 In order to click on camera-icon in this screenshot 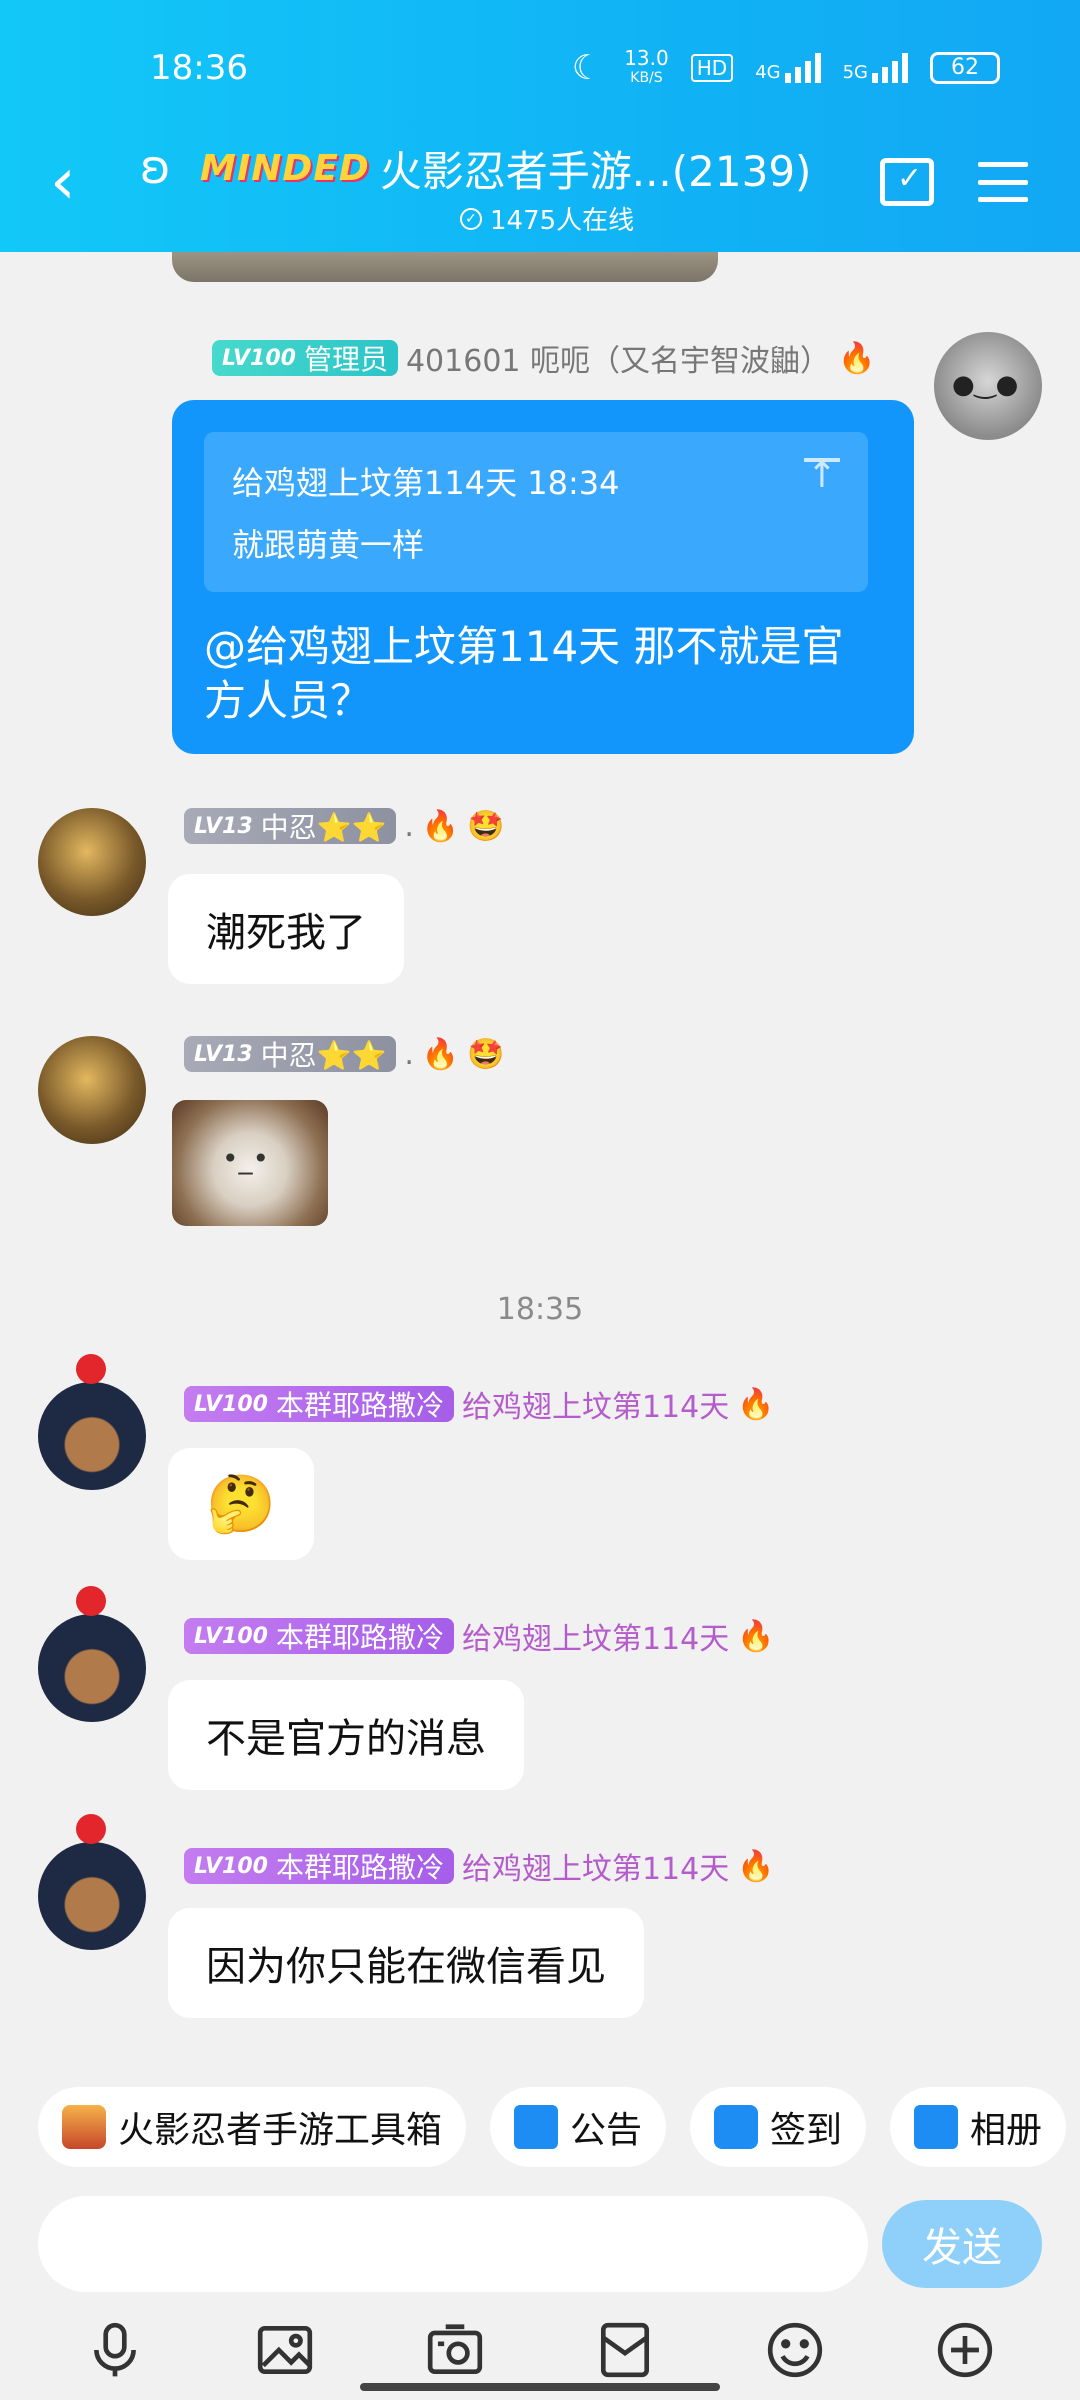, I will do `click(455, 2350)`.